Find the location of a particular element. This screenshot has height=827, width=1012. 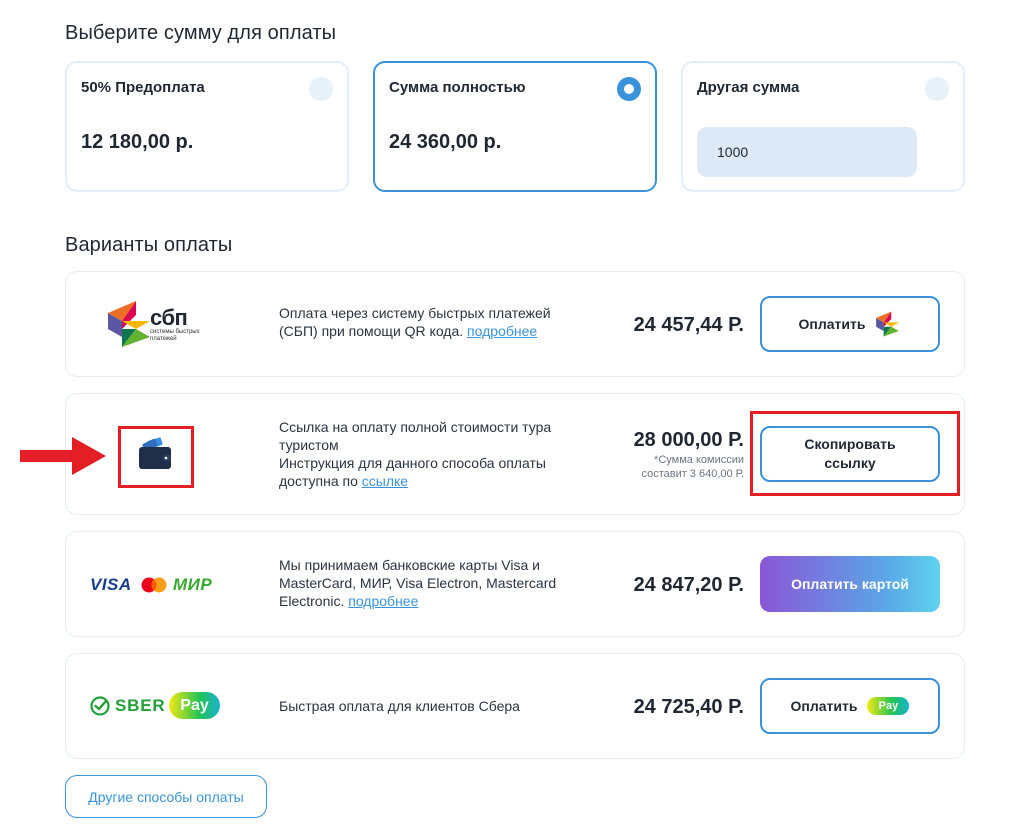

amount-option-value: 24 360,00 р. is located at coordinates (445, 142).